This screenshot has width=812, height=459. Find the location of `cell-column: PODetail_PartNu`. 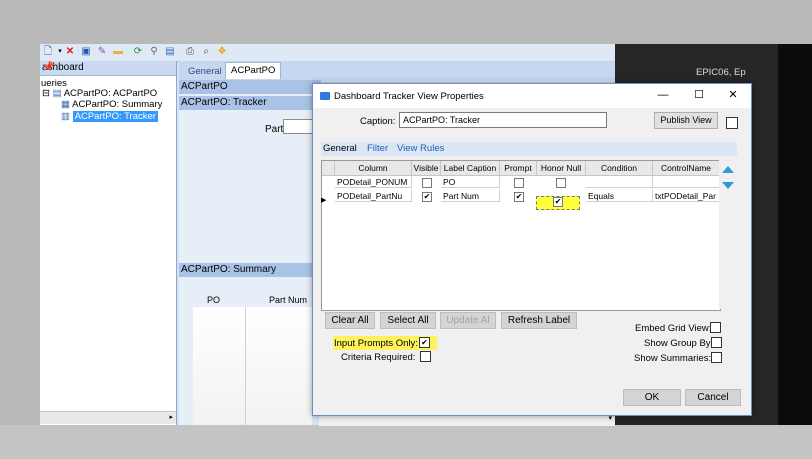

cell-column: PODetail_PartNu is located at coordinates (373, 196).